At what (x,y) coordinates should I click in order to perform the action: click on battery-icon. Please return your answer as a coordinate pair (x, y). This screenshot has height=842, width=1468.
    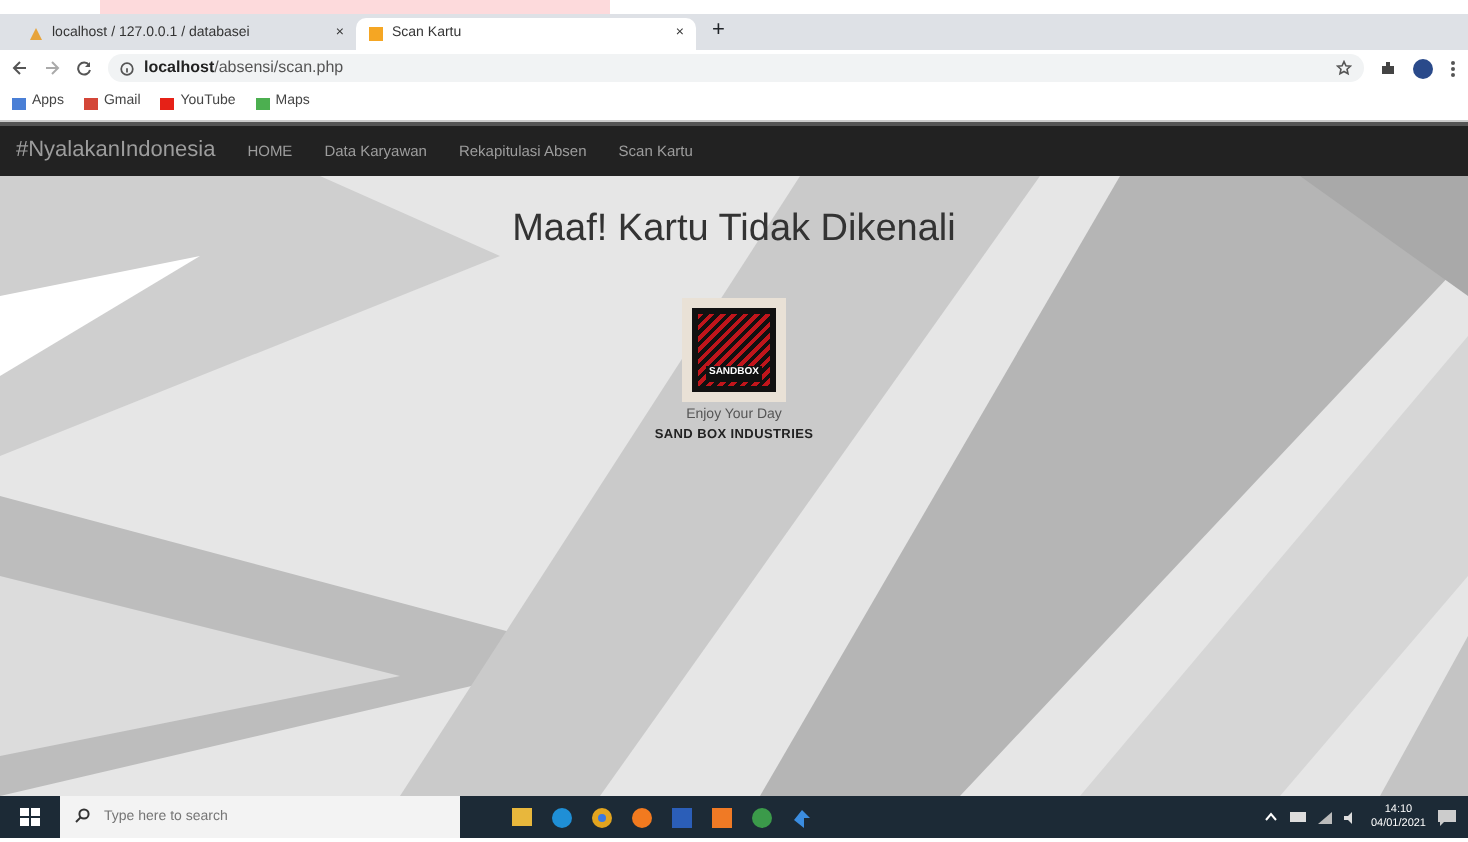
    Looking at the image, I should click on (1298, 817).